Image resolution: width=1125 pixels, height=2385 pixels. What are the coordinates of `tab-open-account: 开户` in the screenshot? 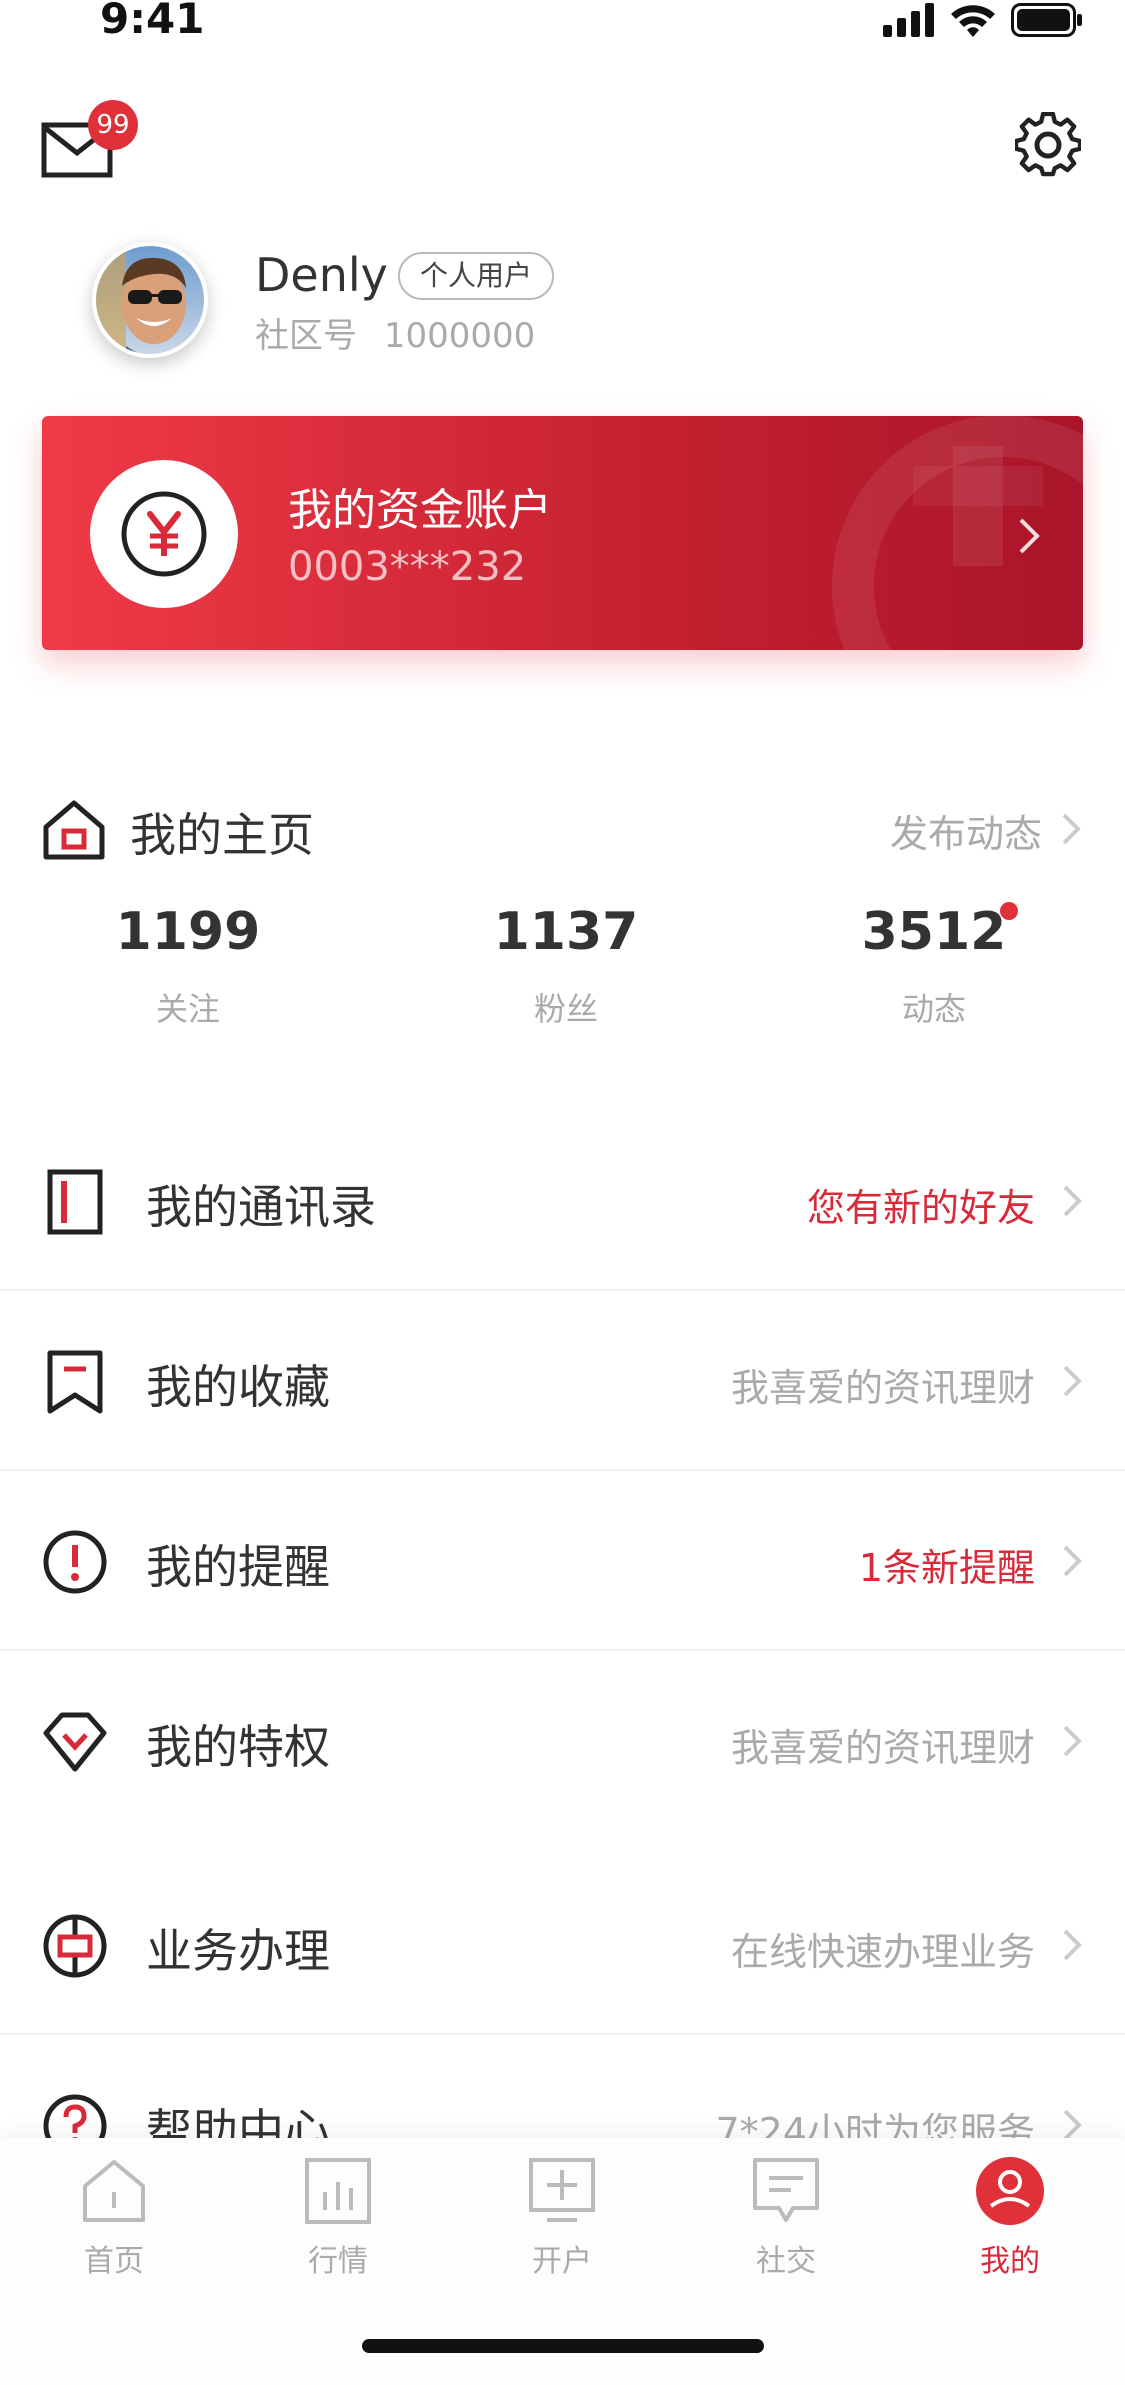 It's located at (562, 2218).